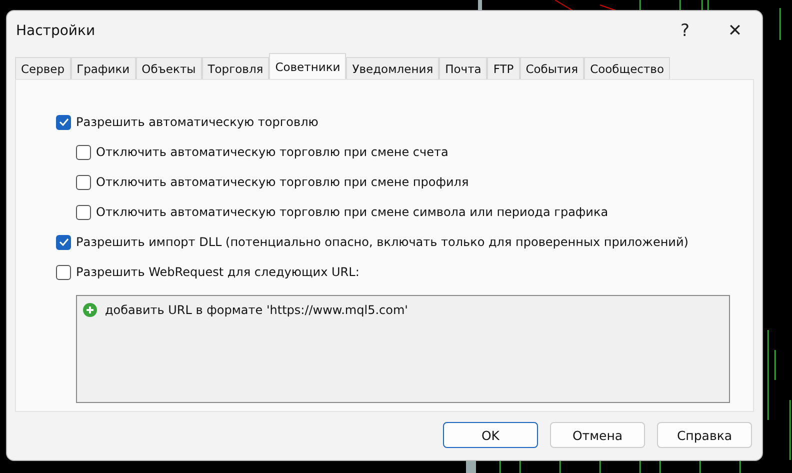 Image resolution: width=792 pixels, height=473 pixels. What do you see at coordinates (56, 31) in the screenshot?
I see `window-title: Настройки` at bounding box center [56, 31].